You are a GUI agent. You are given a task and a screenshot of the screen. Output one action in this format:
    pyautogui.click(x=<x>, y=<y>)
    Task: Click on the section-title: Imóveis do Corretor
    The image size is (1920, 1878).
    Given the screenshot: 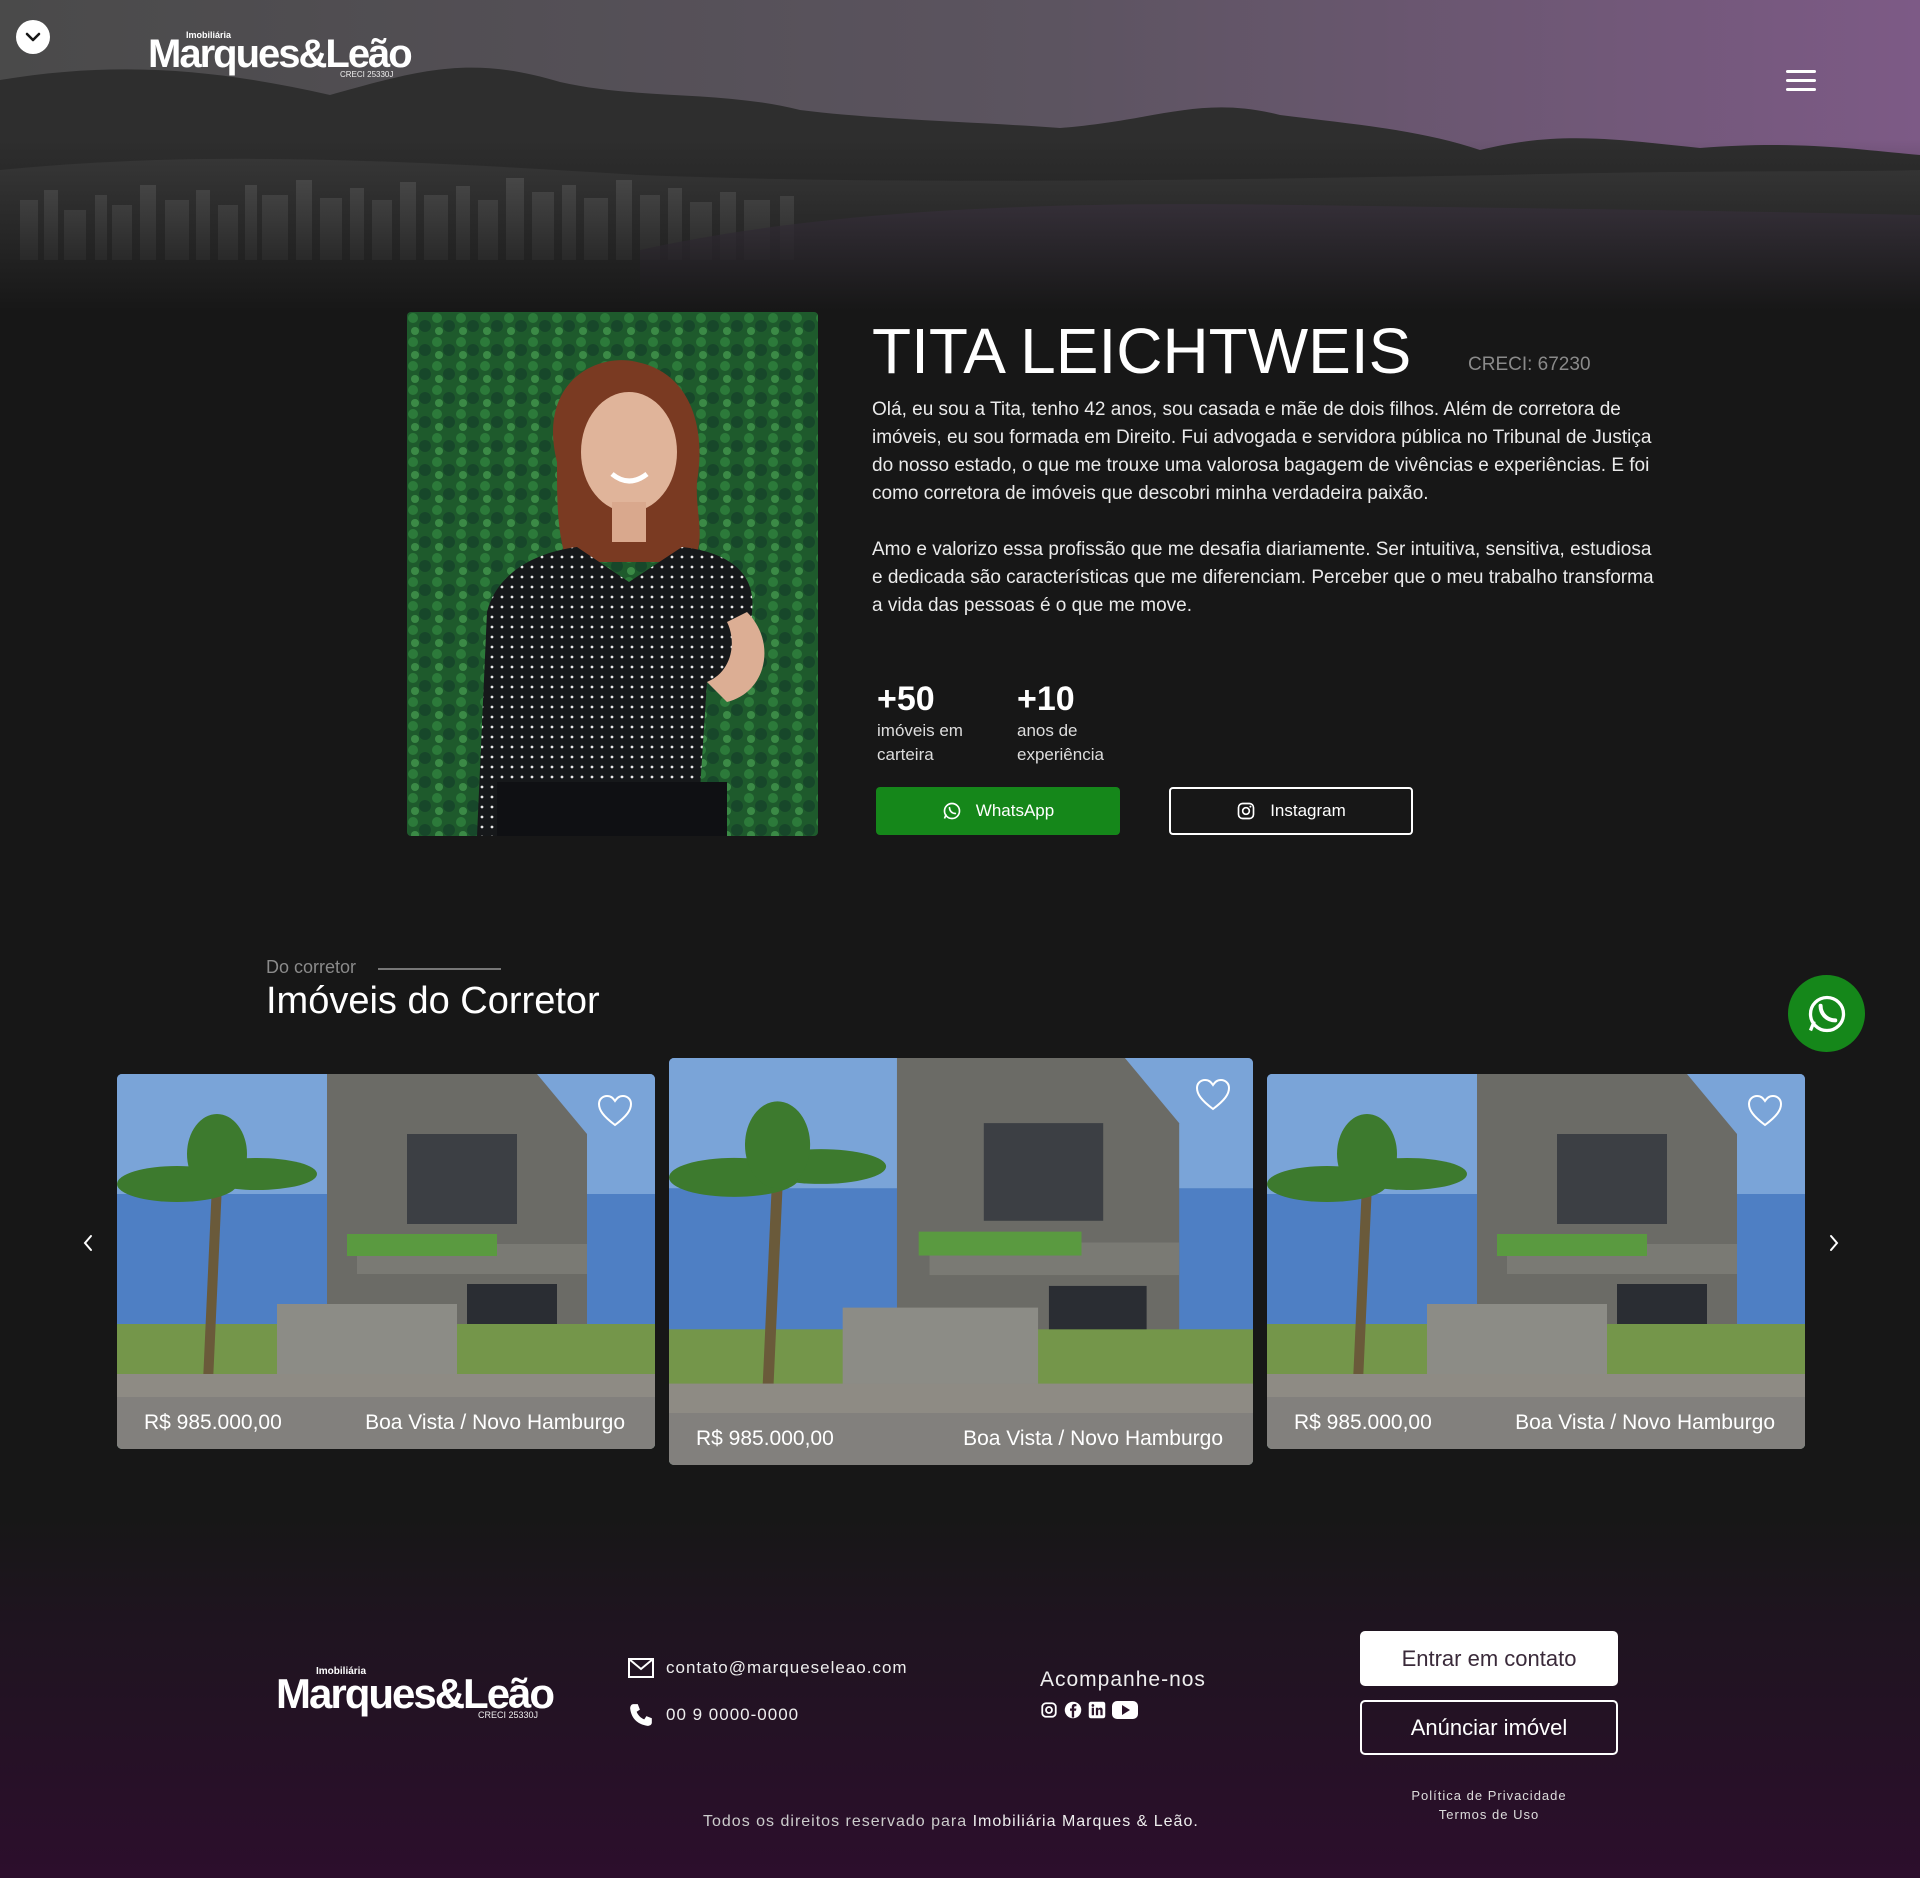 What is the action you would take?
    pyautogui.click(x=433, y=1001)
    